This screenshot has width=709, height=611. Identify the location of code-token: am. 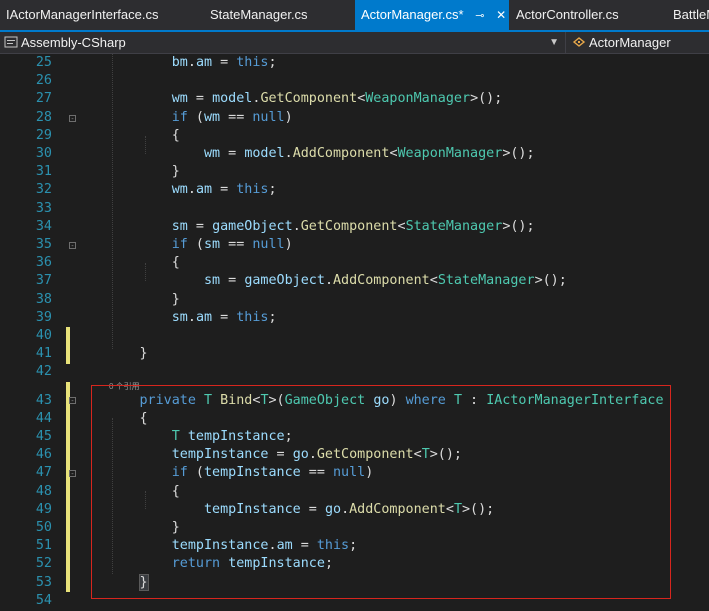
(204, 317).